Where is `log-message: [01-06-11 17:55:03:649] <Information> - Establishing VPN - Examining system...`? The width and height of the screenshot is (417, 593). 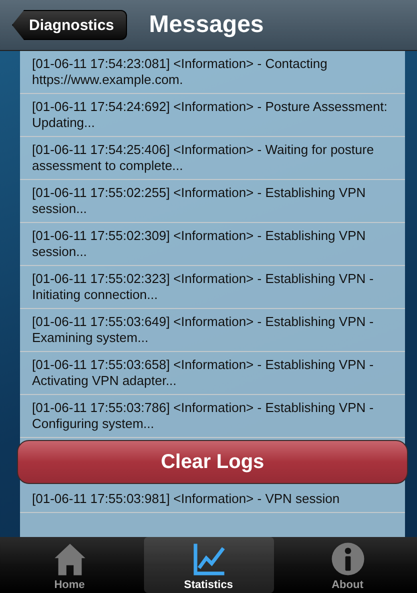
log-message: [01-06-11 17:55:03:649] <Information> - Establishing VPN - Examining system... is located at coordinates (212, 330).